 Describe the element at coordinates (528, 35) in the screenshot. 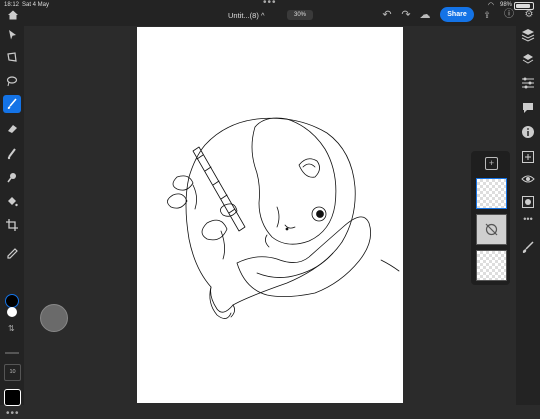

I see `layers-icon` at that location.